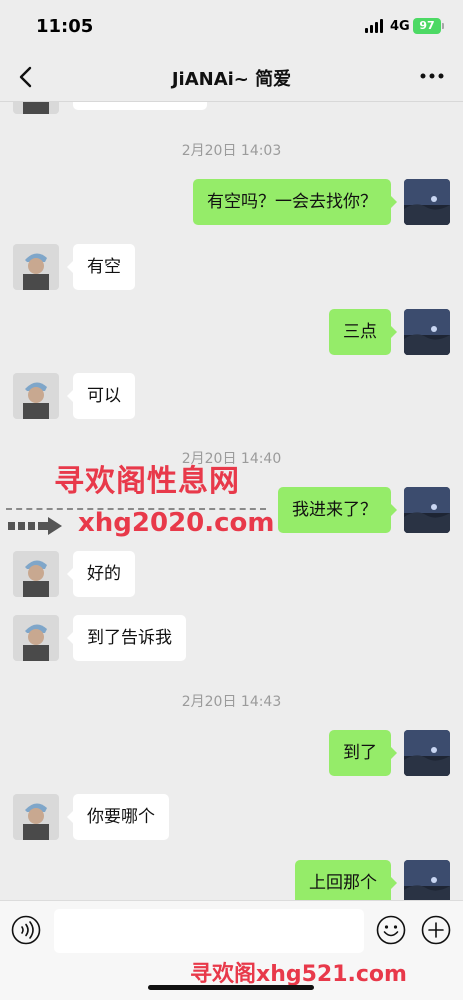  I want to click on received-message: 可以, so click(101, 396).